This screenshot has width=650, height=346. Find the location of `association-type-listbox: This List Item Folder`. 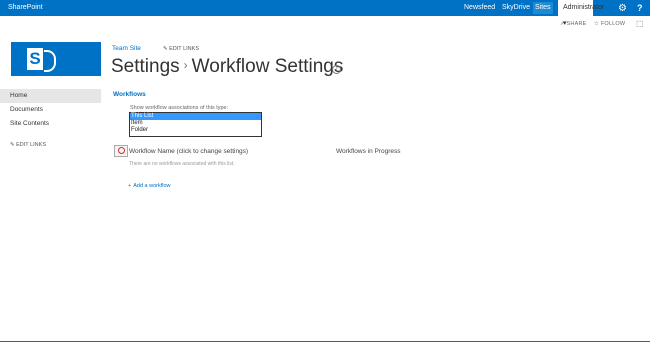

association-type-listbox: This List Item Folder is located at coordinates (195, 124).